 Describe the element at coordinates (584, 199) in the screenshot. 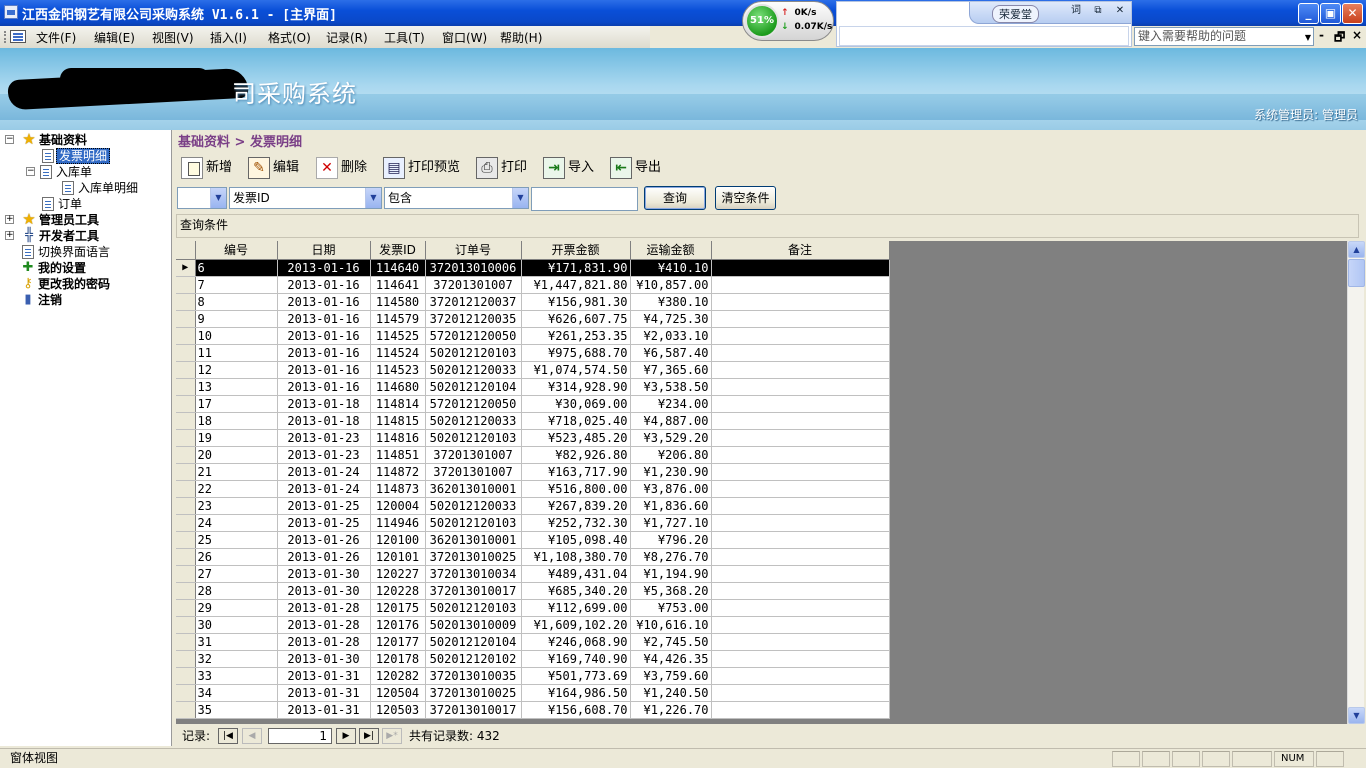

I see `filter-value-input` at that location.